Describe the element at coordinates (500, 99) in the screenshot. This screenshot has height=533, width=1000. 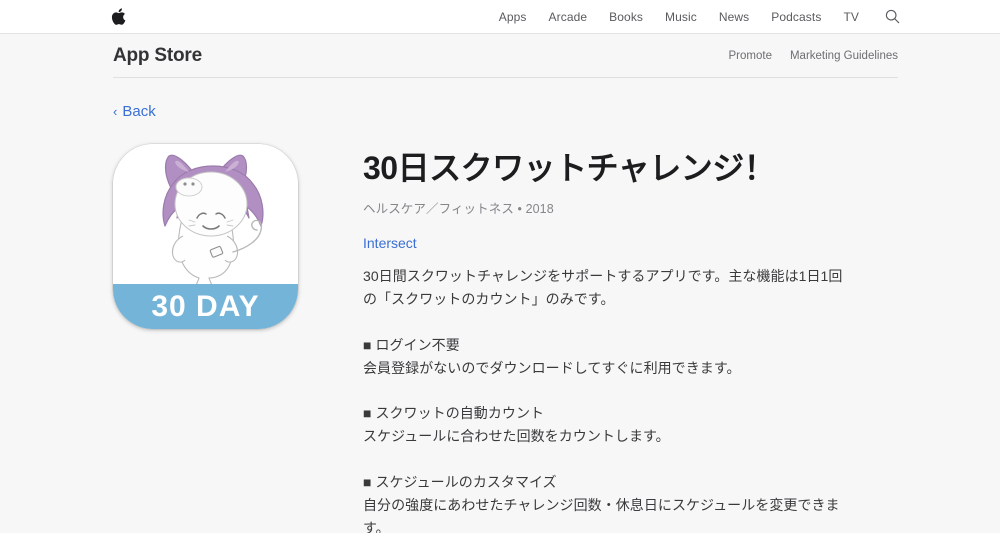
I see `back-row: ‹ Back` at that location.